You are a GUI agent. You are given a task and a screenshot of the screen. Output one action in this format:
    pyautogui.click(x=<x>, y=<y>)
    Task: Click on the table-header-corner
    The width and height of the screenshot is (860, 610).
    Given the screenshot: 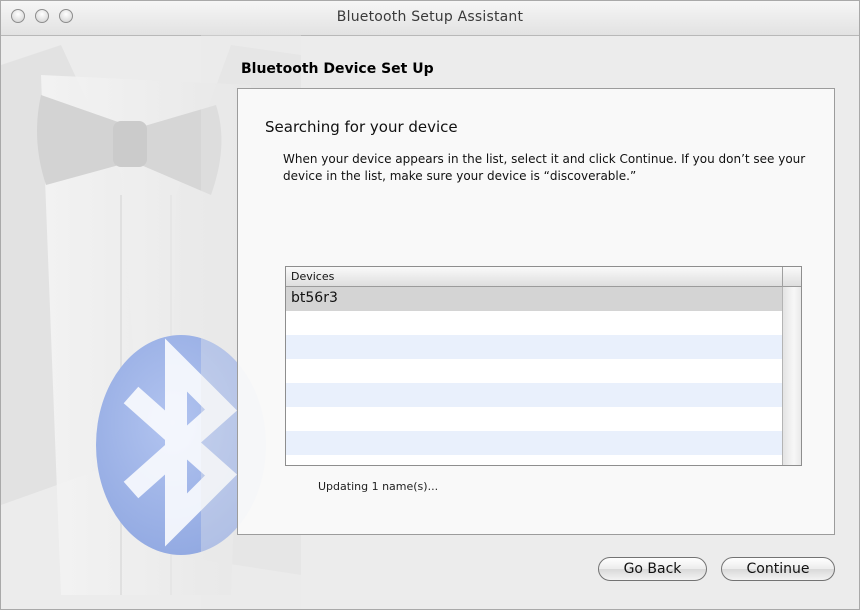 What is the action you would take?
    pyautogui.click(x=791, y=277)
    